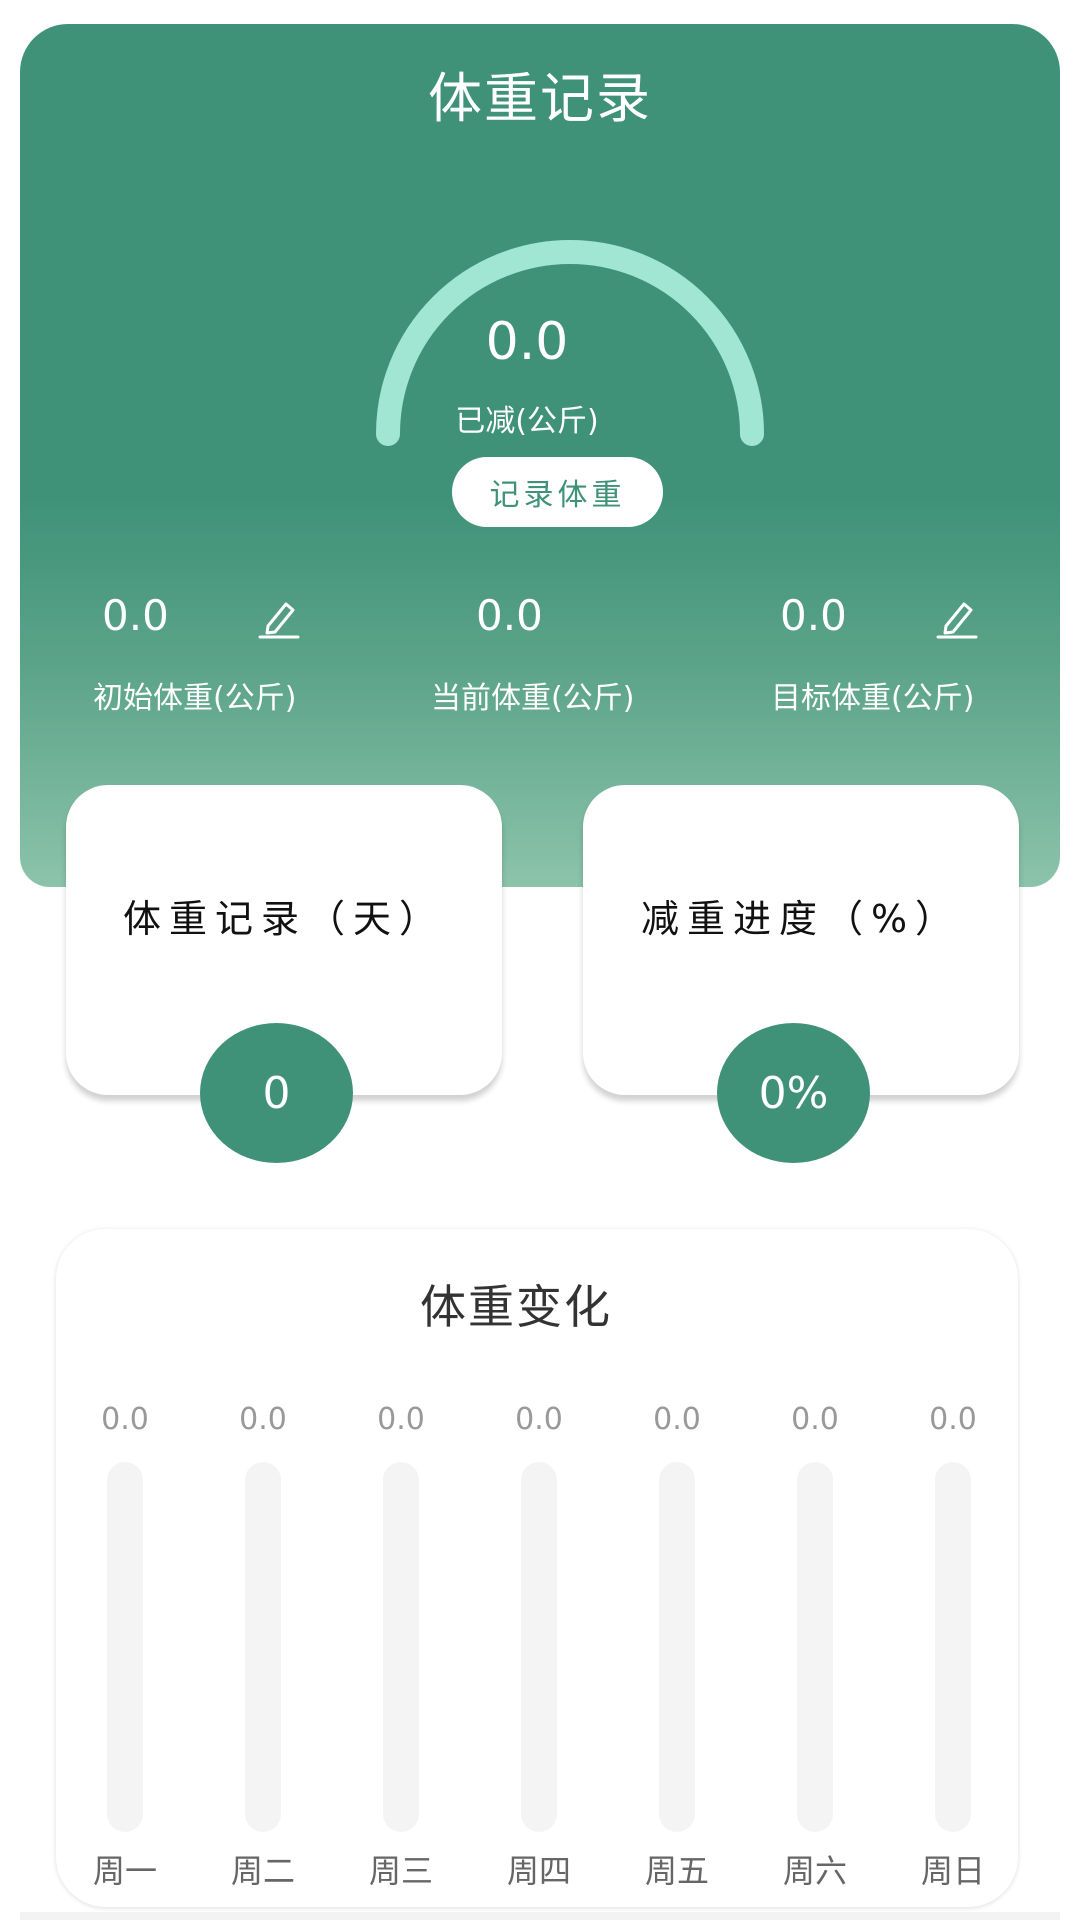 The width and height of the screenshot is (1080, 1920). Describe the element at coordinates (540, 98) in the screenshot. I see `page-title: 体重记录` at that location.